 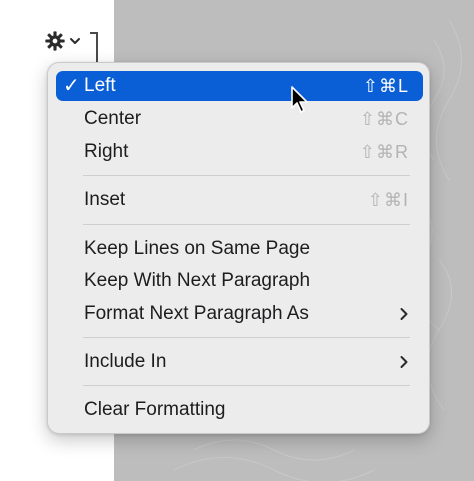 I want to click on menu-item-right: Right ⇧⌘R, so click(x=239, y=152).